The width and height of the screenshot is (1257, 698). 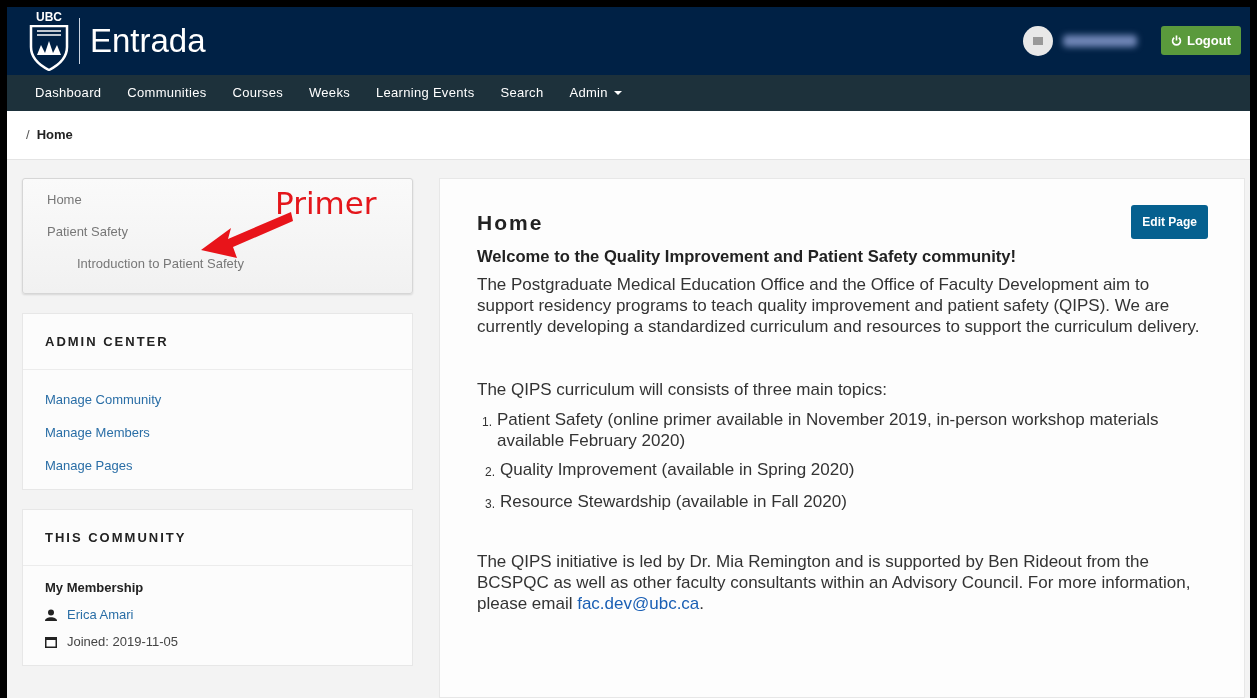 I want to click on nav-item: Admin, so click(x=595, y=93).